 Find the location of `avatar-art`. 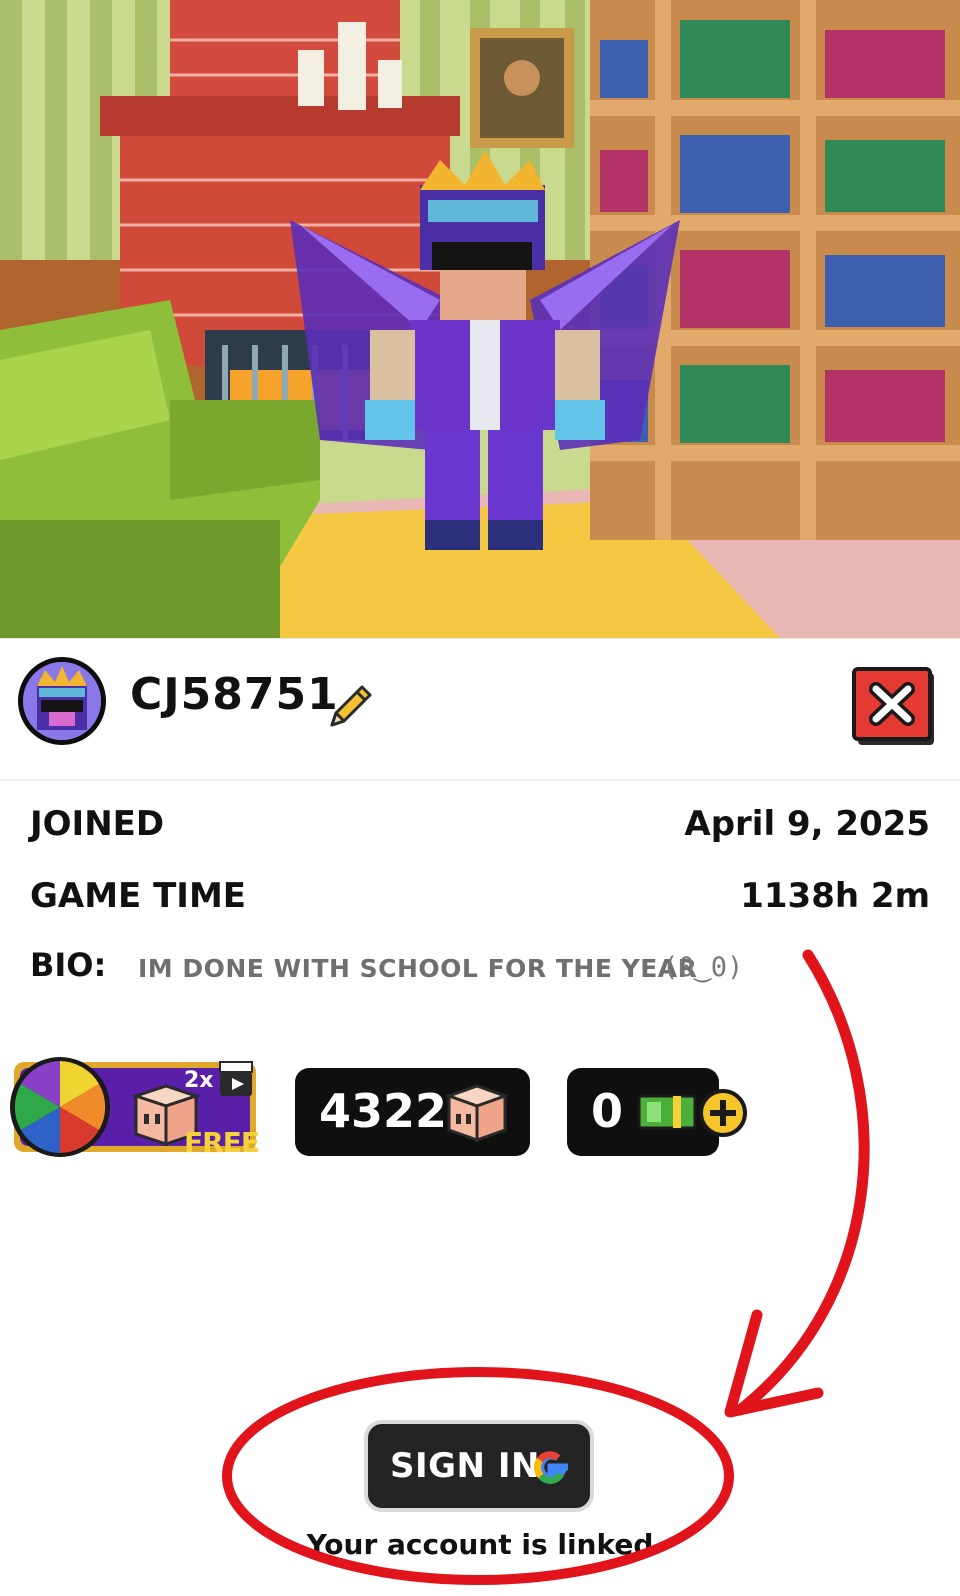

avatar-art is located at coordinates (62, 701).